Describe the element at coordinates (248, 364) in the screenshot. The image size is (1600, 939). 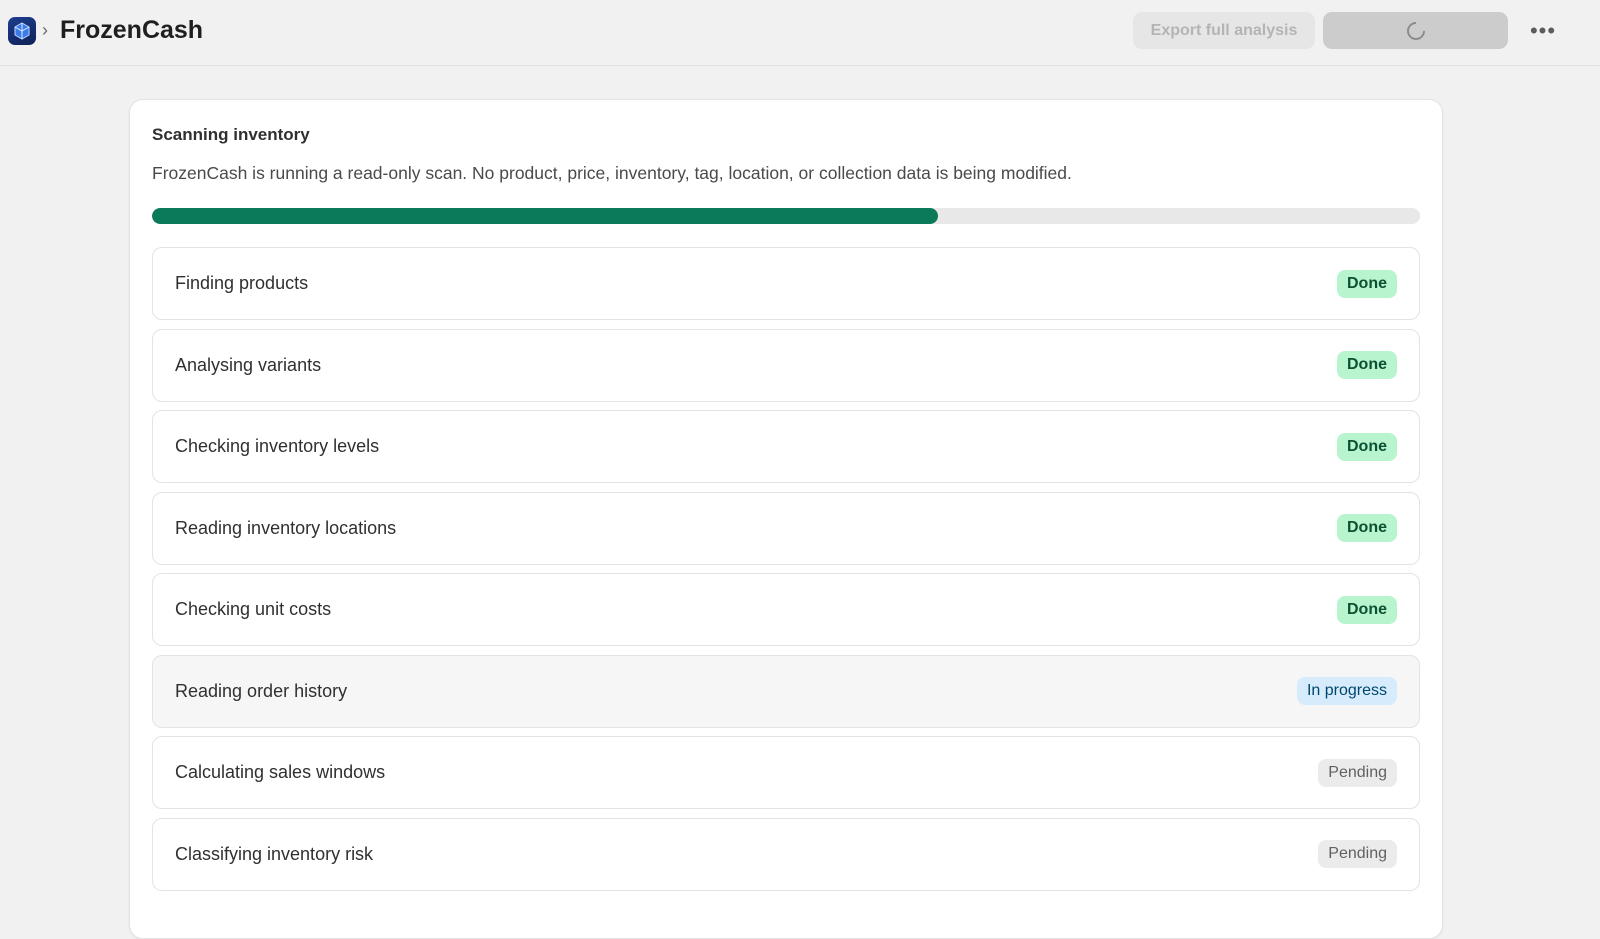
I see `scan-step-label: Analysing variants` at that location.